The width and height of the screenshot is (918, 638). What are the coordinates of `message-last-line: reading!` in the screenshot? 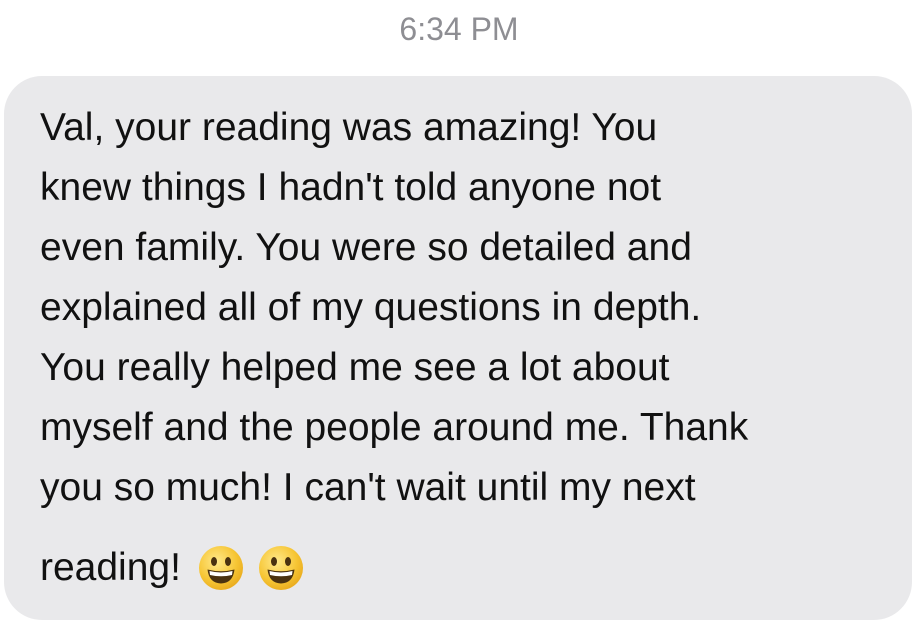 It's located at (465, 568).